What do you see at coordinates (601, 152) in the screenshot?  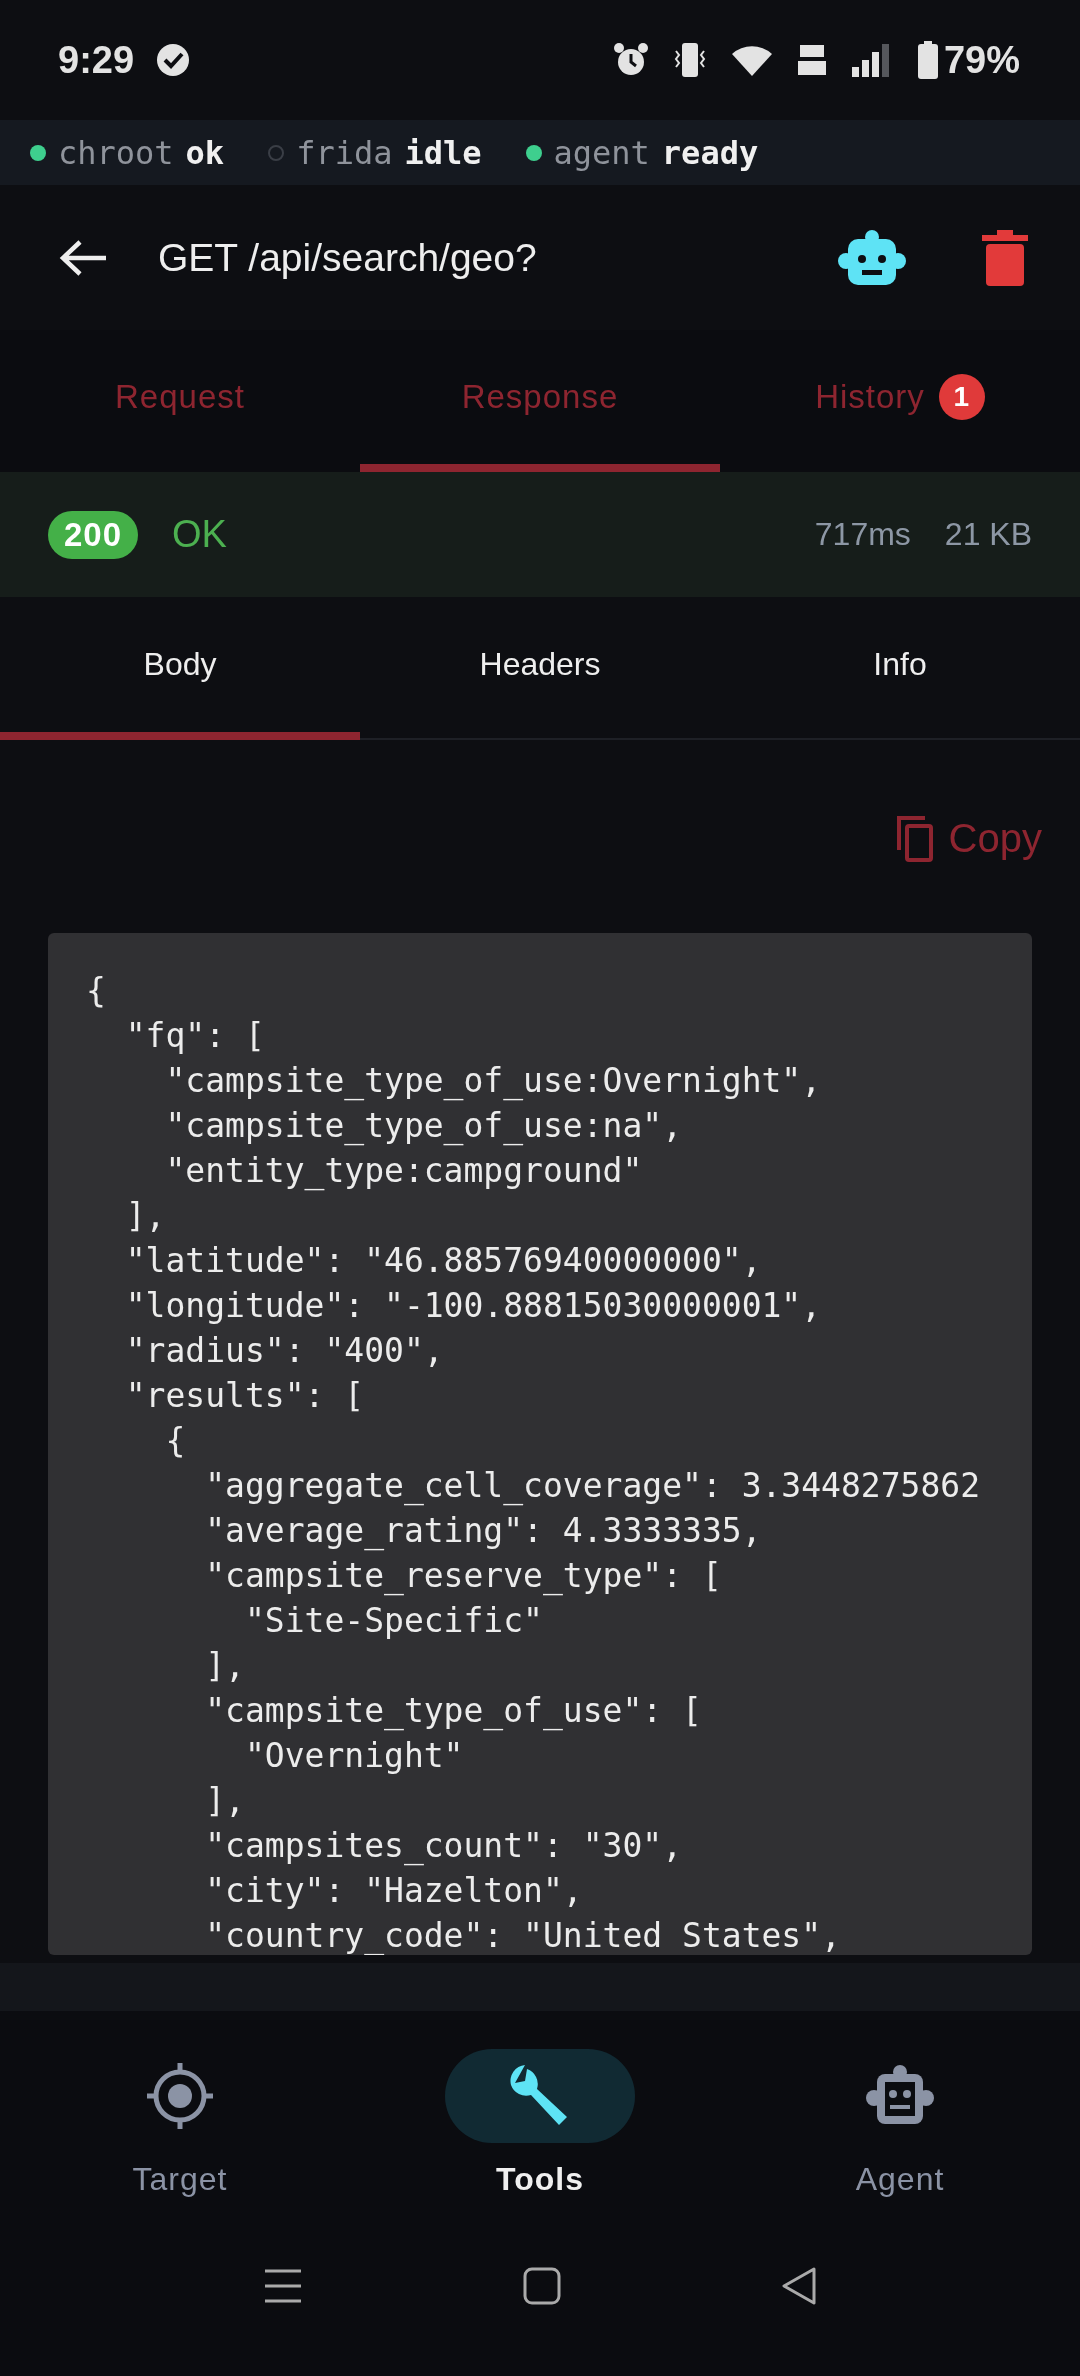 I see `service-name: agent` at bounding box center [601, 152].